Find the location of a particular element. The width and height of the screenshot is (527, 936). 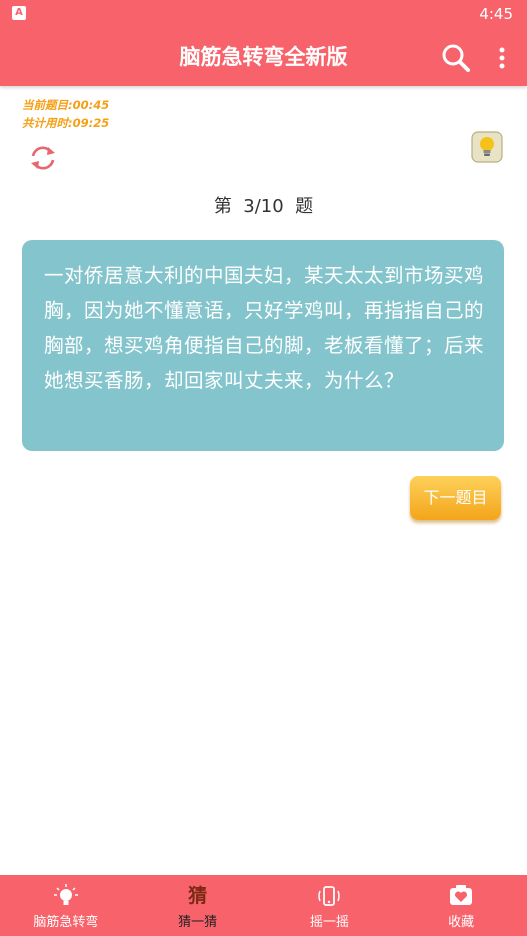

status-bar: A 4:45 is located at coordinates (263, 14).